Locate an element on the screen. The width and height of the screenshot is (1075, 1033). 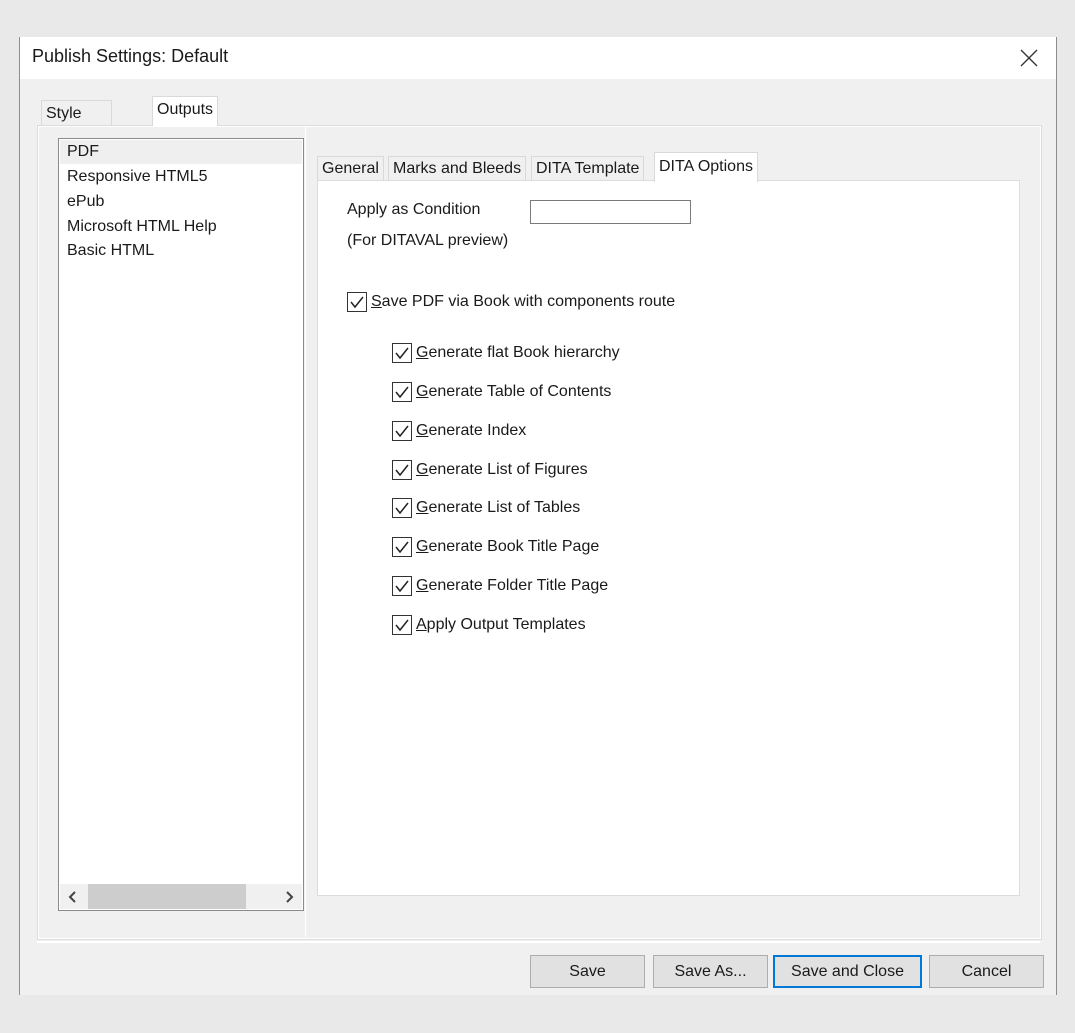
close-x-icon is located at coordinates (1029, 58).